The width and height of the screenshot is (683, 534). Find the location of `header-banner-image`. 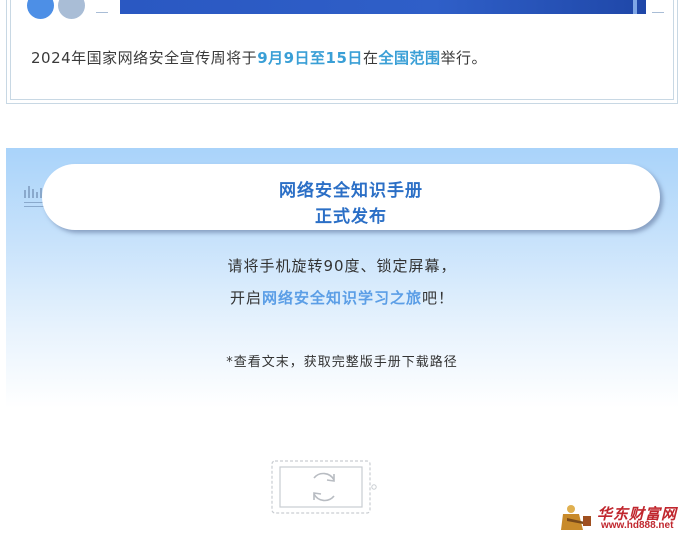

header-banner-image is located at coordinates (383, 7).